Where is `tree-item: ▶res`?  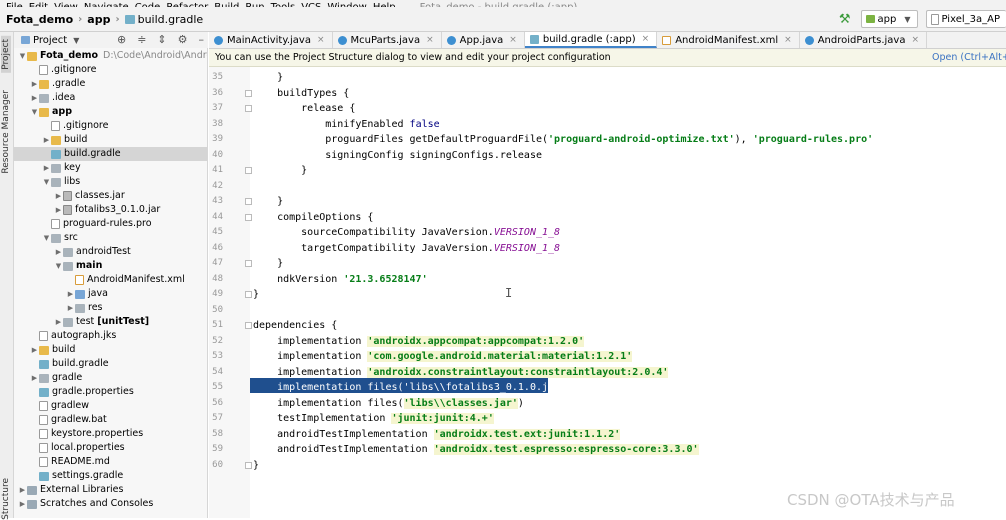 tree-item: ▶res is located at coordinates (58, 308).